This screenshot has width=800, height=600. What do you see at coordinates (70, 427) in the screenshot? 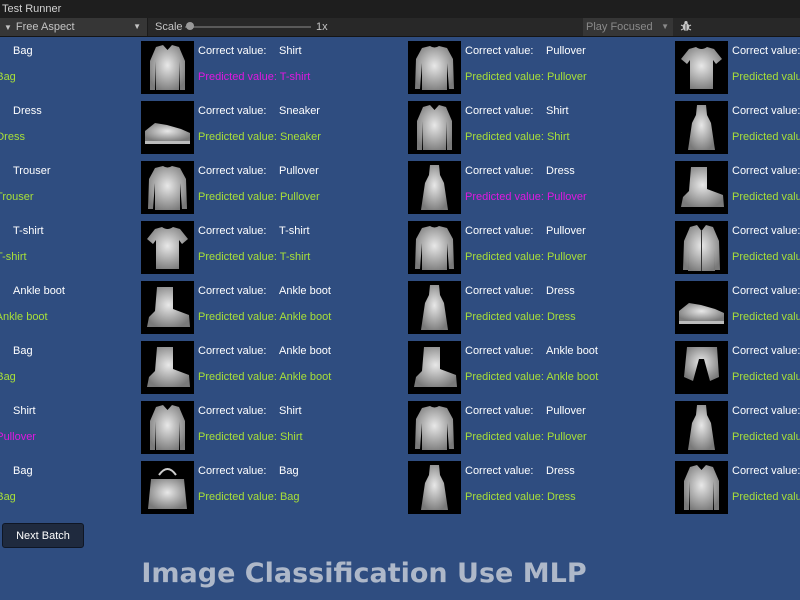
I see `left-partial-cell: Shirt e: Pullover` at bounding box center [70, 427].